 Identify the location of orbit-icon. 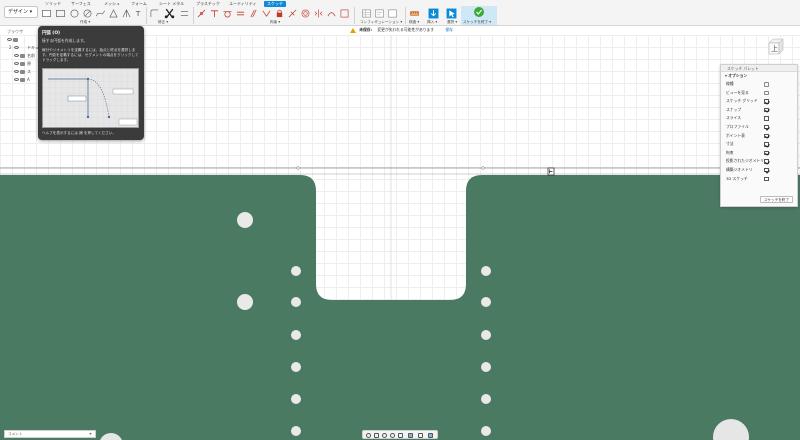
(368, 435).